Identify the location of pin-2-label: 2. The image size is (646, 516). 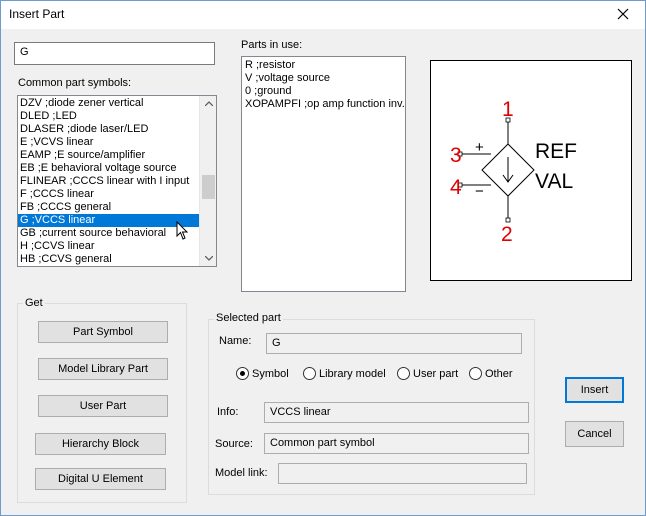
(507, 234).